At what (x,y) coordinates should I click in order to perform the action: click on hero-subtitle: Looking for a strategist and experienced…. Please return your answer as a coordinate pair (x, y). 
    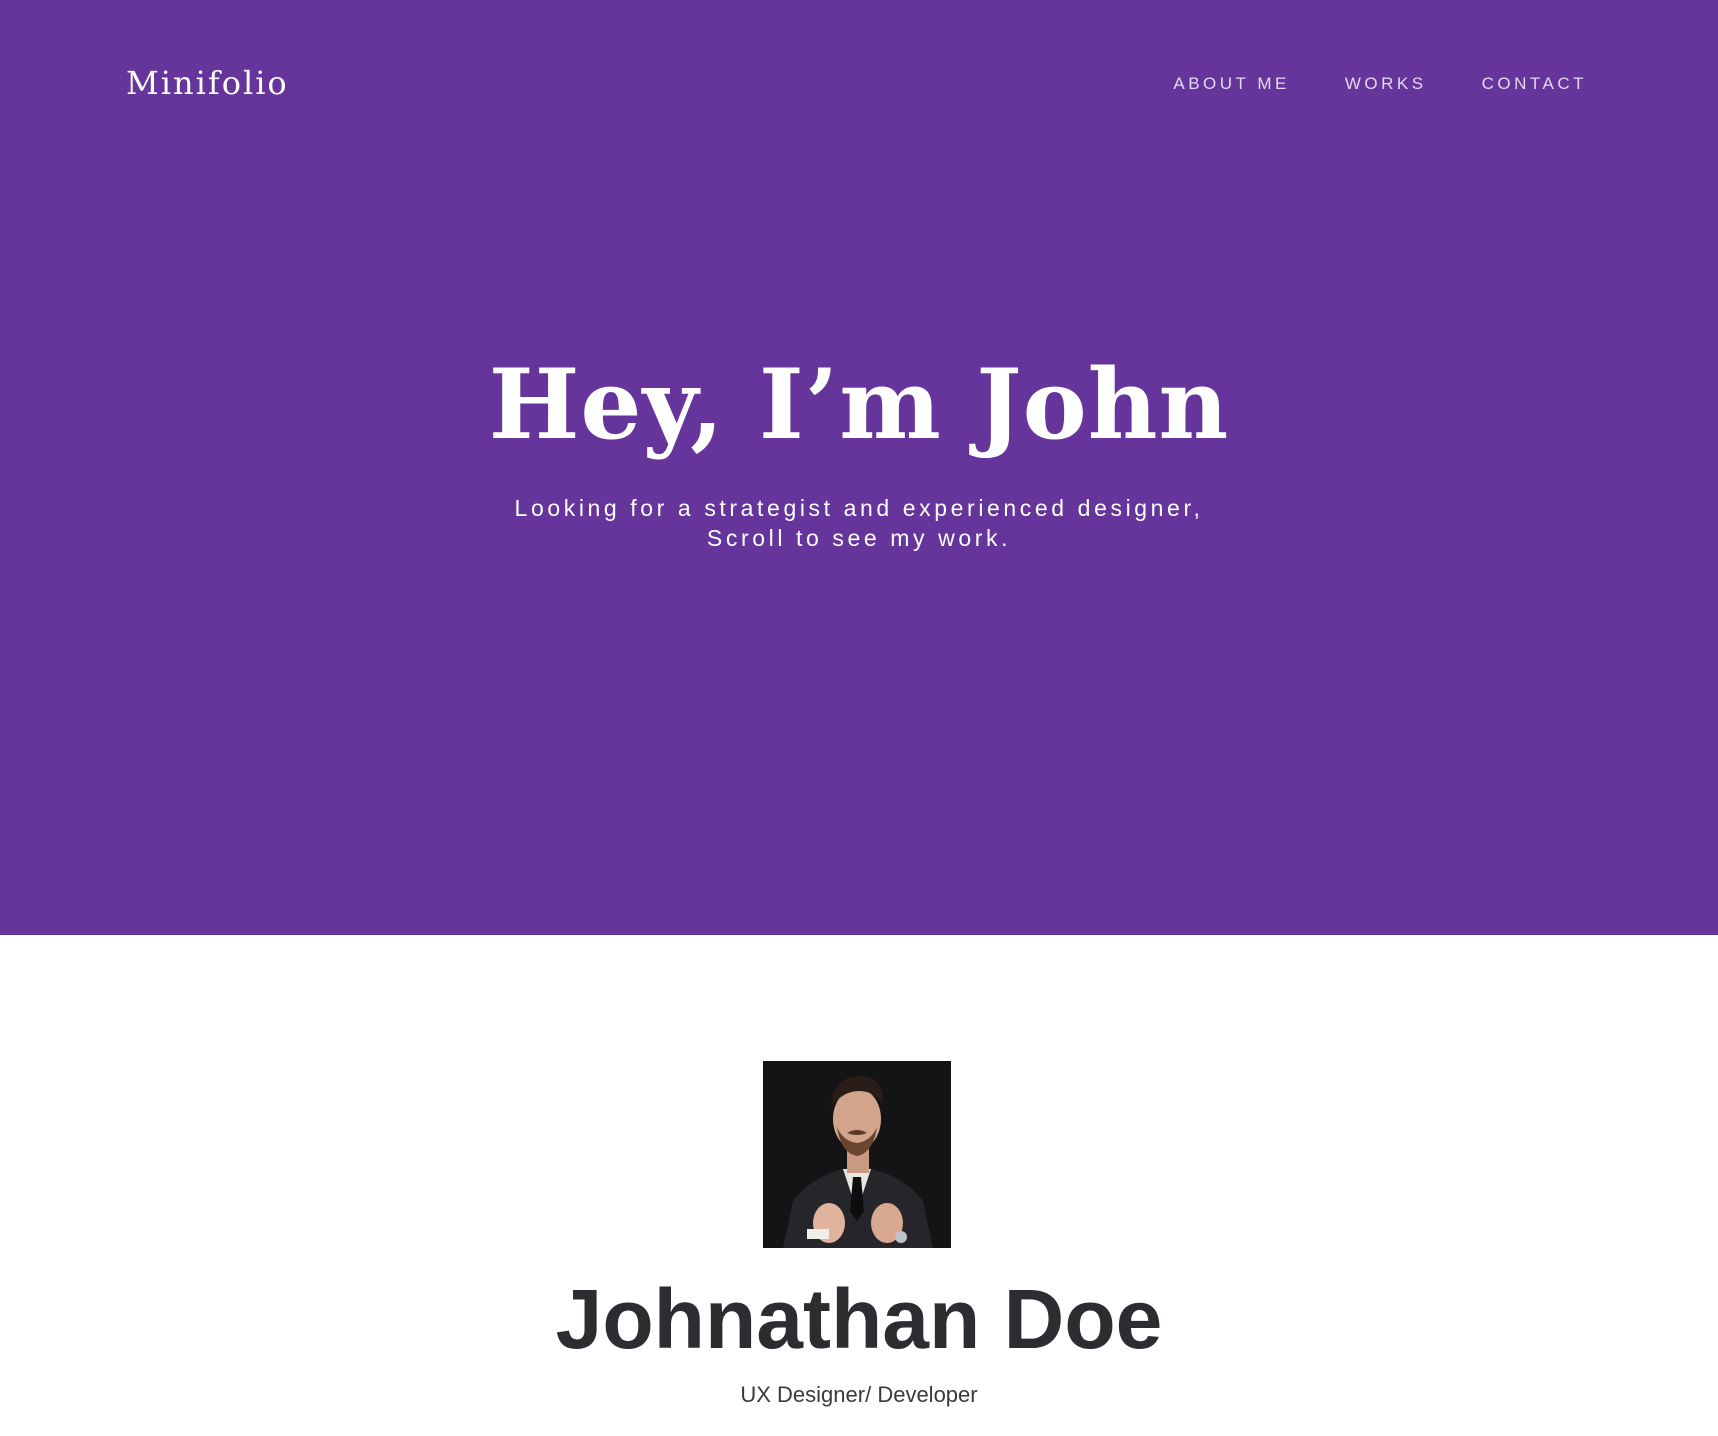
    Looking at the image, I should click on (859, 523).